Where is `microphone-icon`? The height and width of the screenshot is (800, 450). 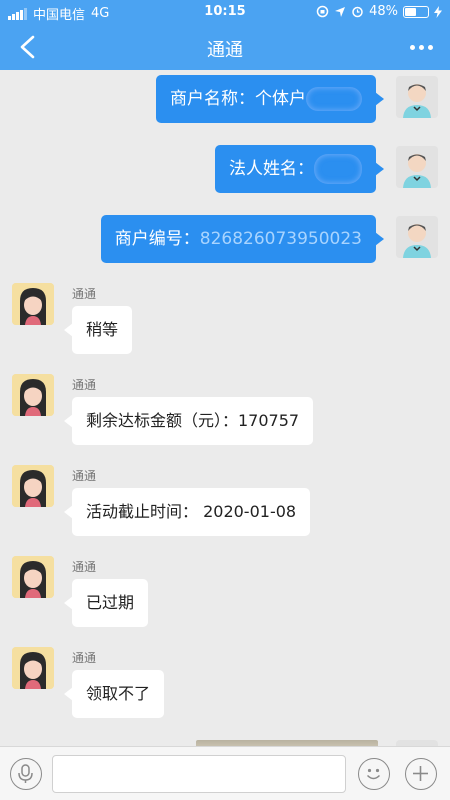 microphone-icon is located at coordinates (25, 773).